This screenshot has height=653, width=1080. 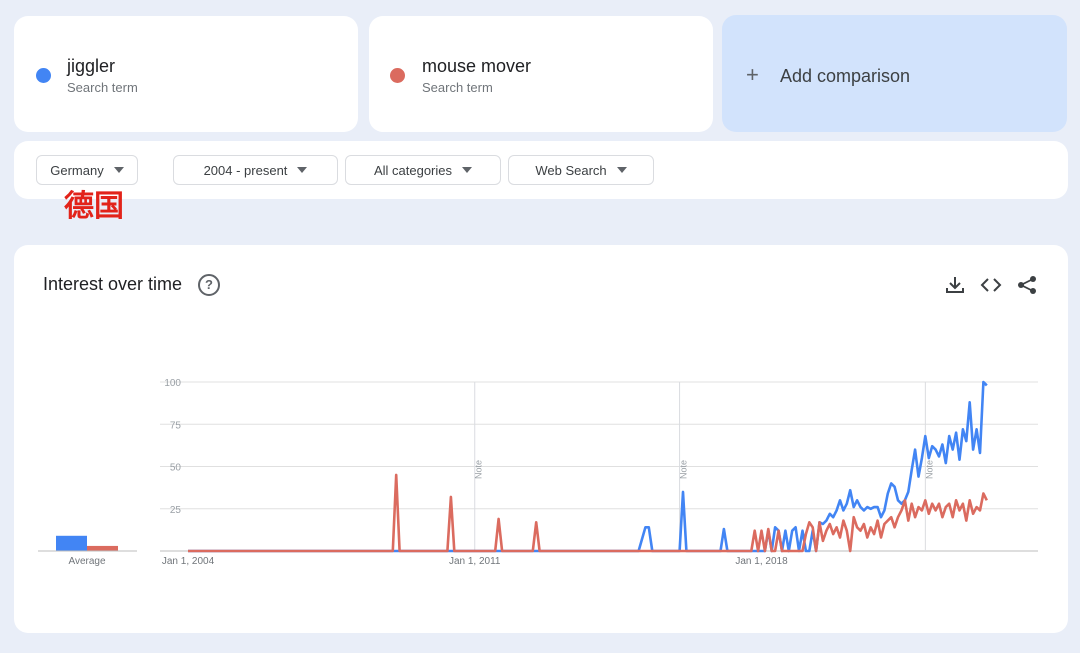 What do you see at coordinates (176, 510) in the screenshot?
I see `y-tick-label: 25` at bounding box center [176, 510].